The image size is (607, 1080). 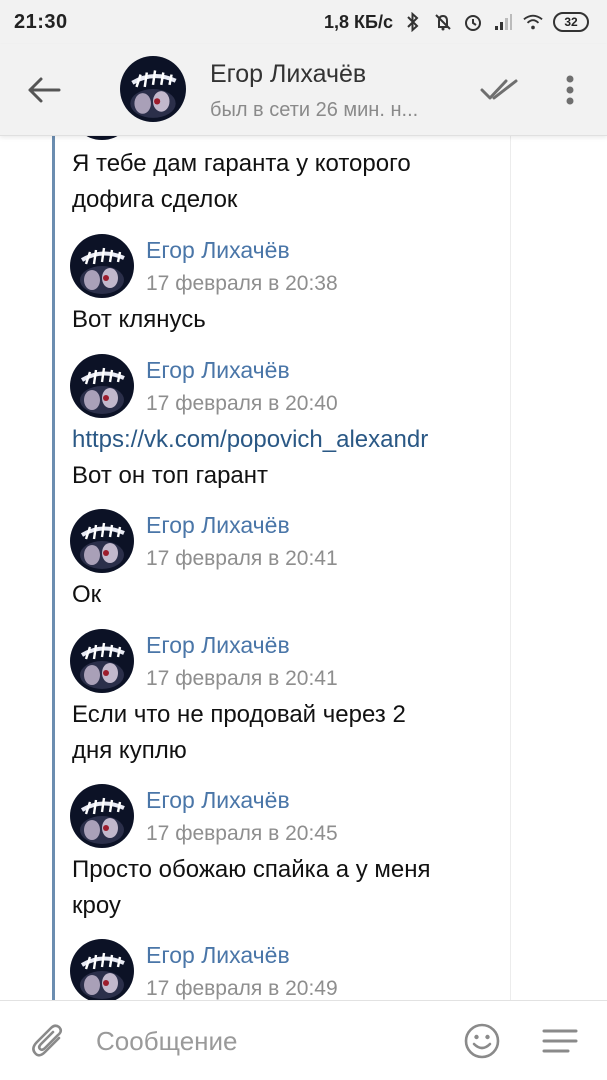 What do you see at coordinates (473, 22) in the screenshot?
I see `alarm-icon` at bounding box center [473, 22].